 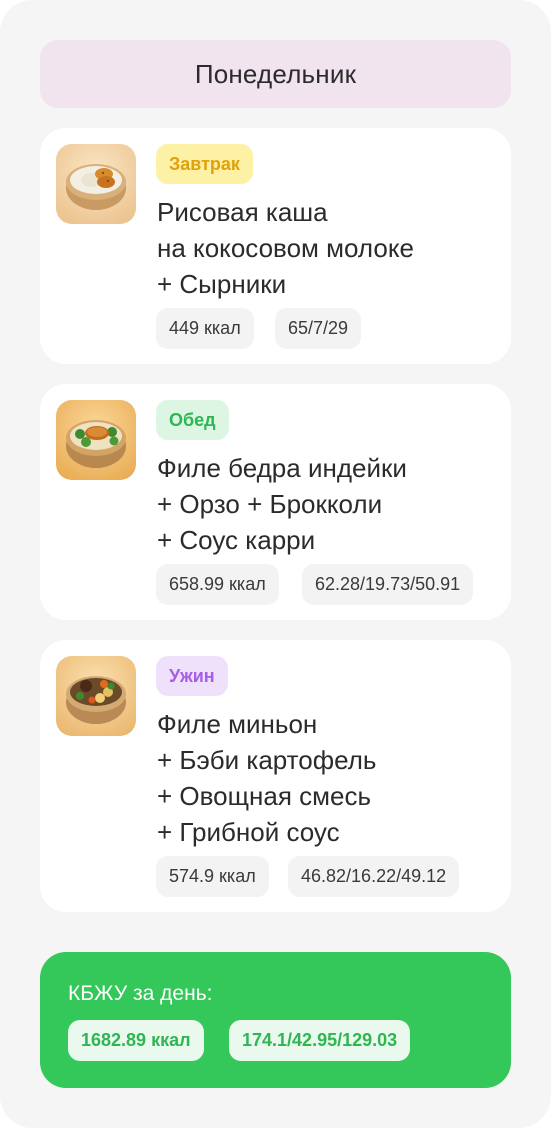 I want to click on meal-tag-label: Завтрак, so click(x=204, y=163).